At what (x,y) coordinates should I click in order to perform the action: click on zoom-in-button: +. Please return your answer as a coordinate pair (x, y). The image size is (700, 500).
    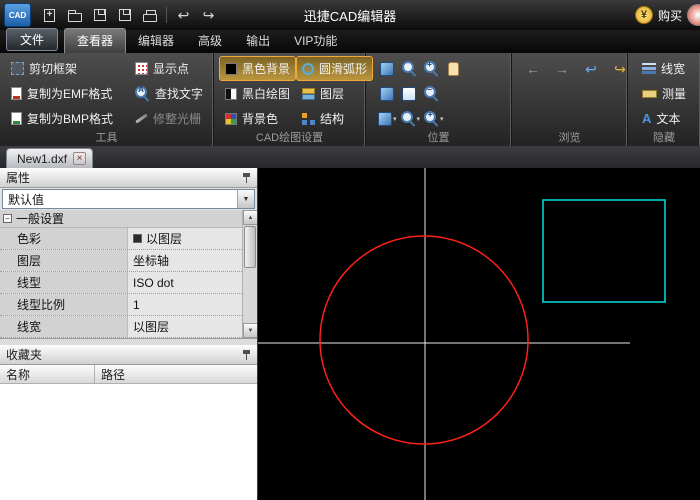
    Looking at the image, I should click on (431, 69).